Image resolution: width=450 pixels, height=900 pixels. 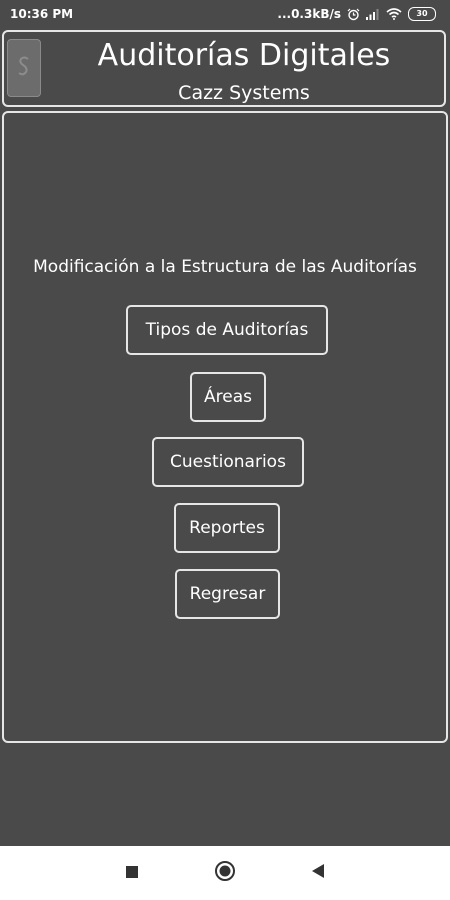 What do you see at coordinates (228, 462) in the screenshot?
I see `cuestionarios-button: Cuestionarios` at bounding box center [228, 462].